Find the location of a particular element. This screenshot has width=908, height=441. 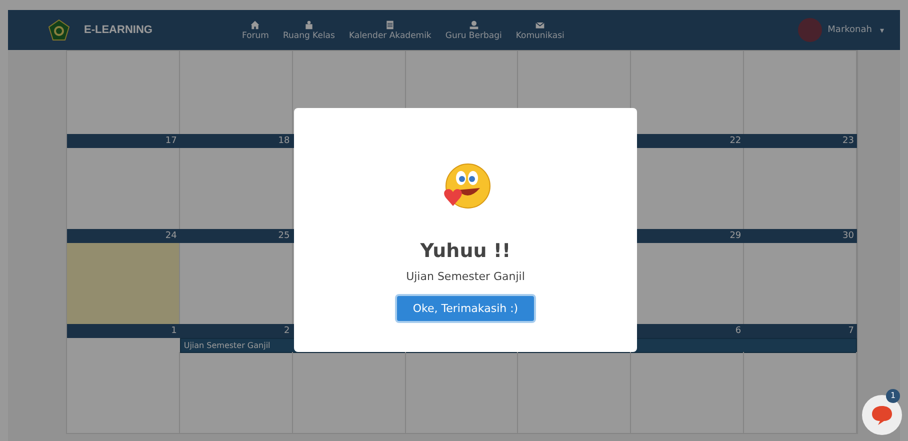

nav-link: Komunikasi is located at coordinates (540, 30).